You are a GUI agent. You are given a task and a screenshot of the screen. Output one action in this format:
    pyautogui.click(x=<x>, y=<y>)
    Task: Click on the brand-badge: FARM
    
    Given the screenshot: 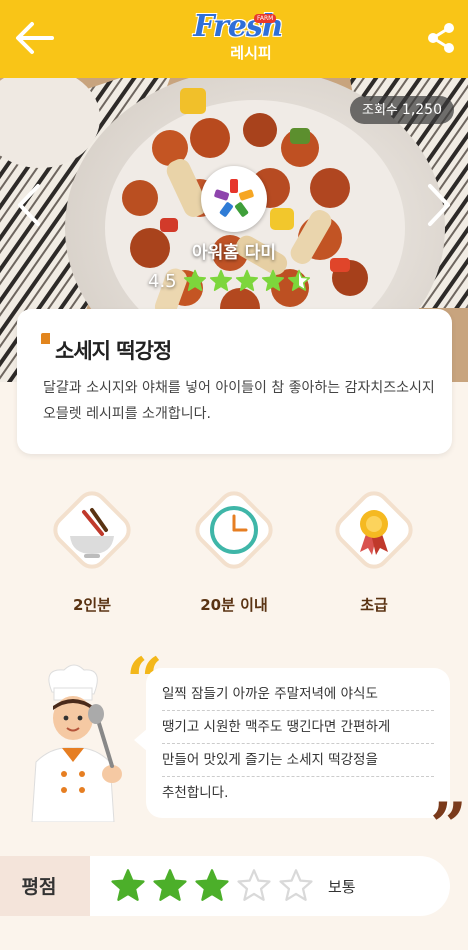 What is the action you would take?
    pyautogui.click(x=265, y=18)
    